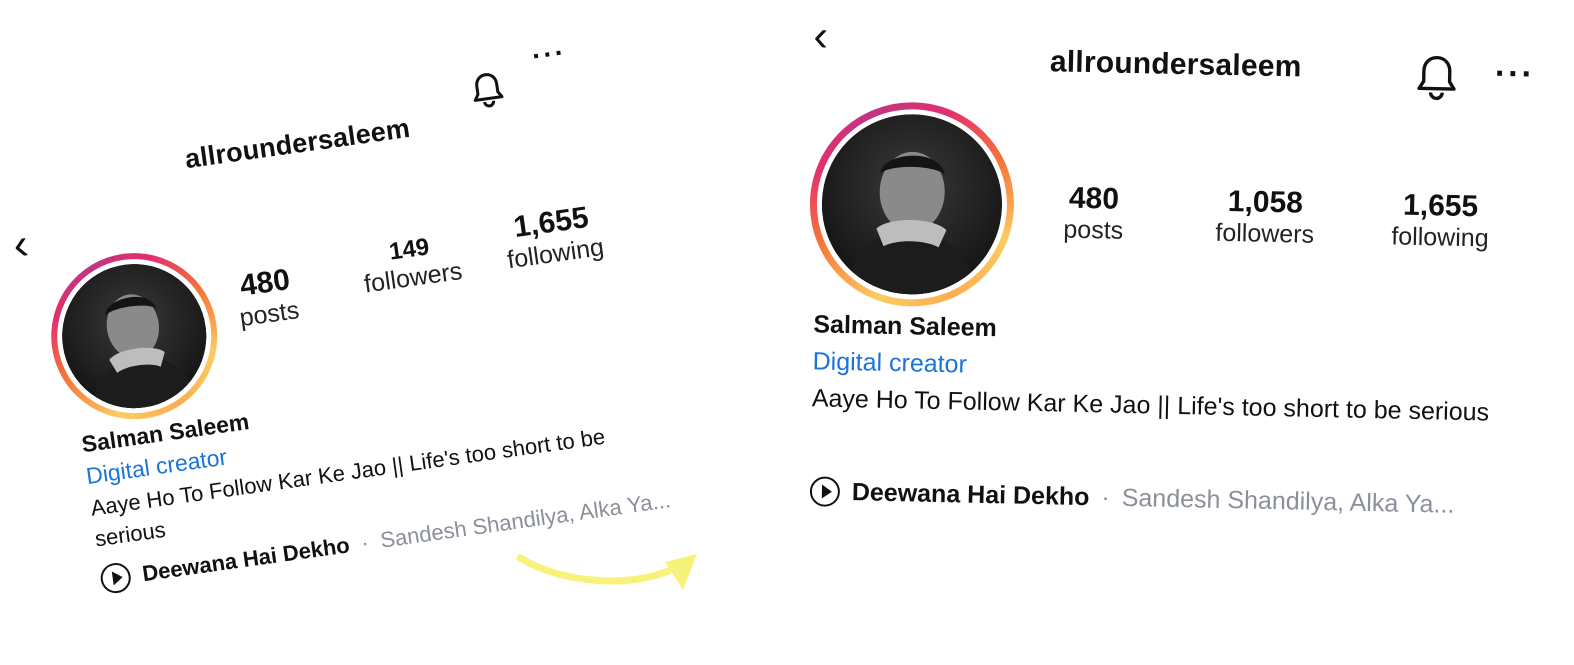 The width and height of the screenshot is (1574, 665). Describe the element at coordinates (889, 363) in the screenshot. I see `profile-category: Digital creator` at that location.